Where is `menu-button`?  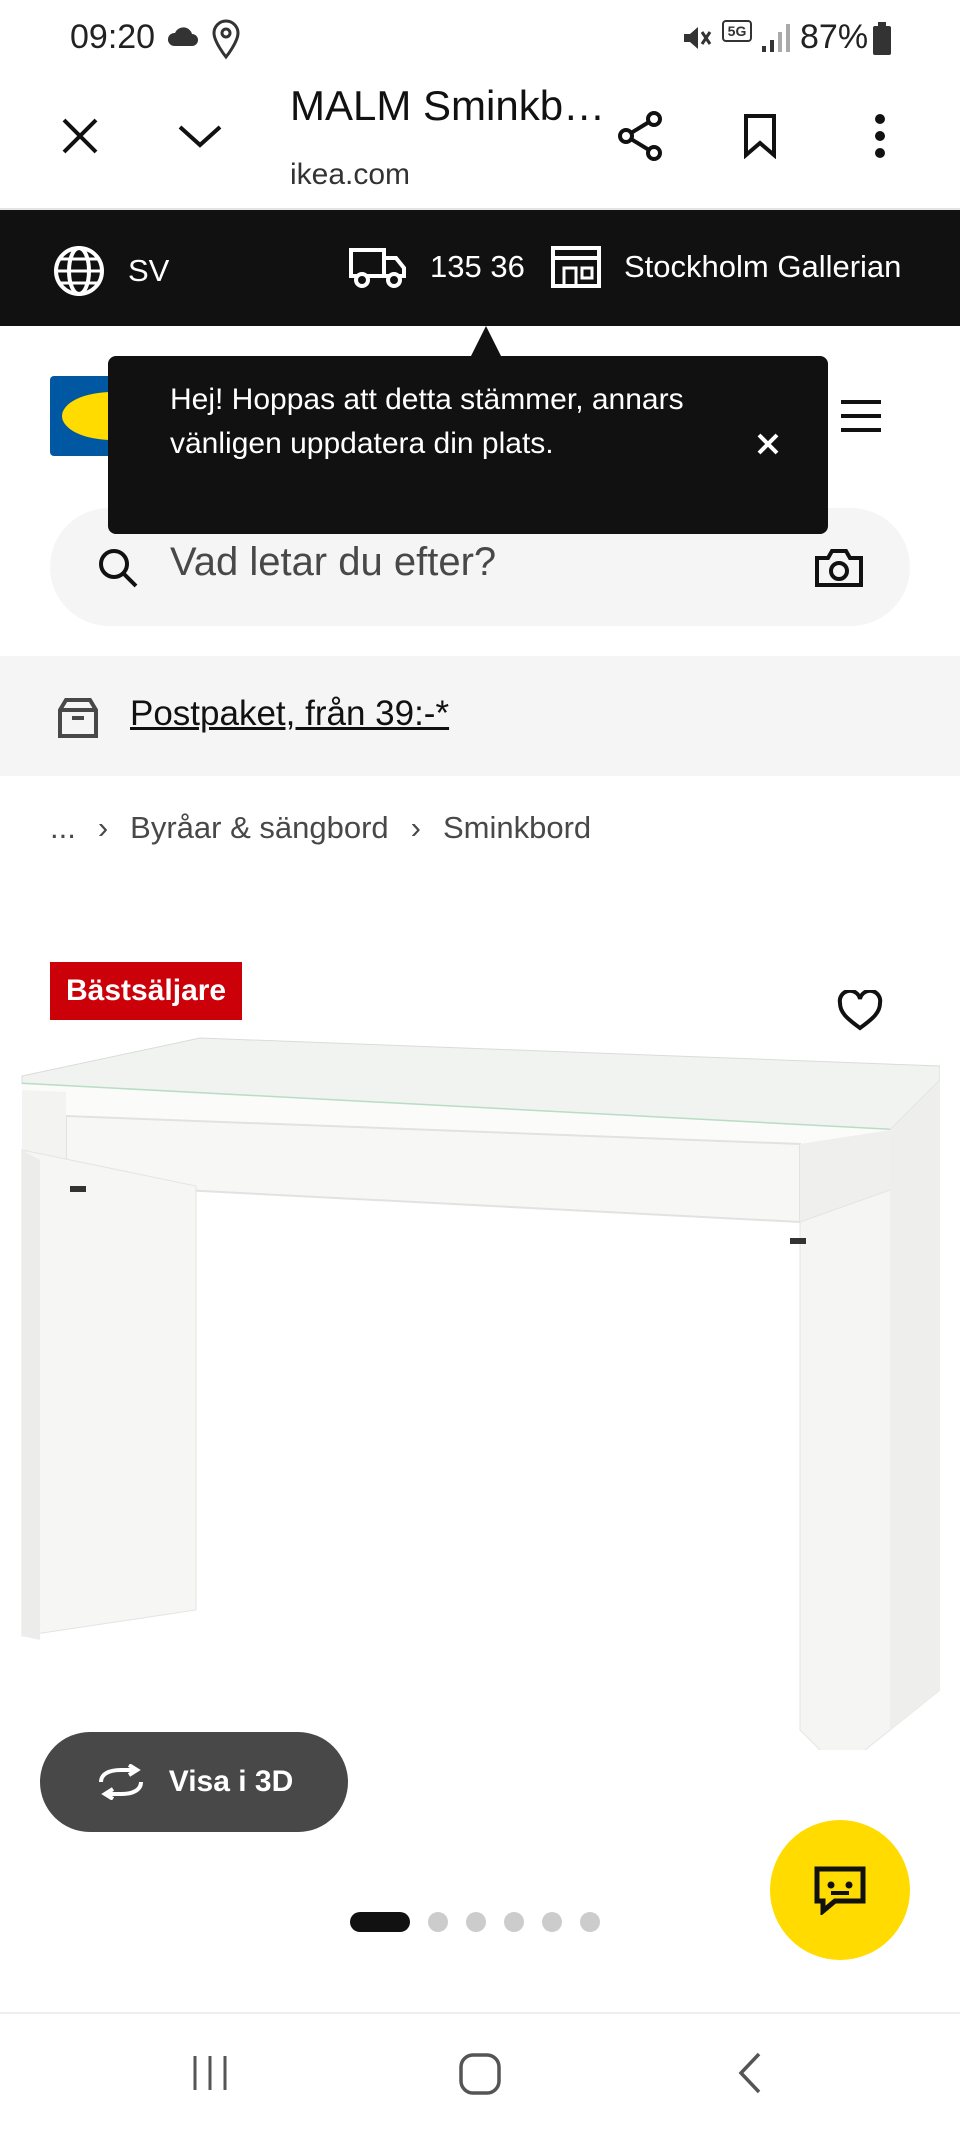 menu-button is located at coordinates (861, 416).